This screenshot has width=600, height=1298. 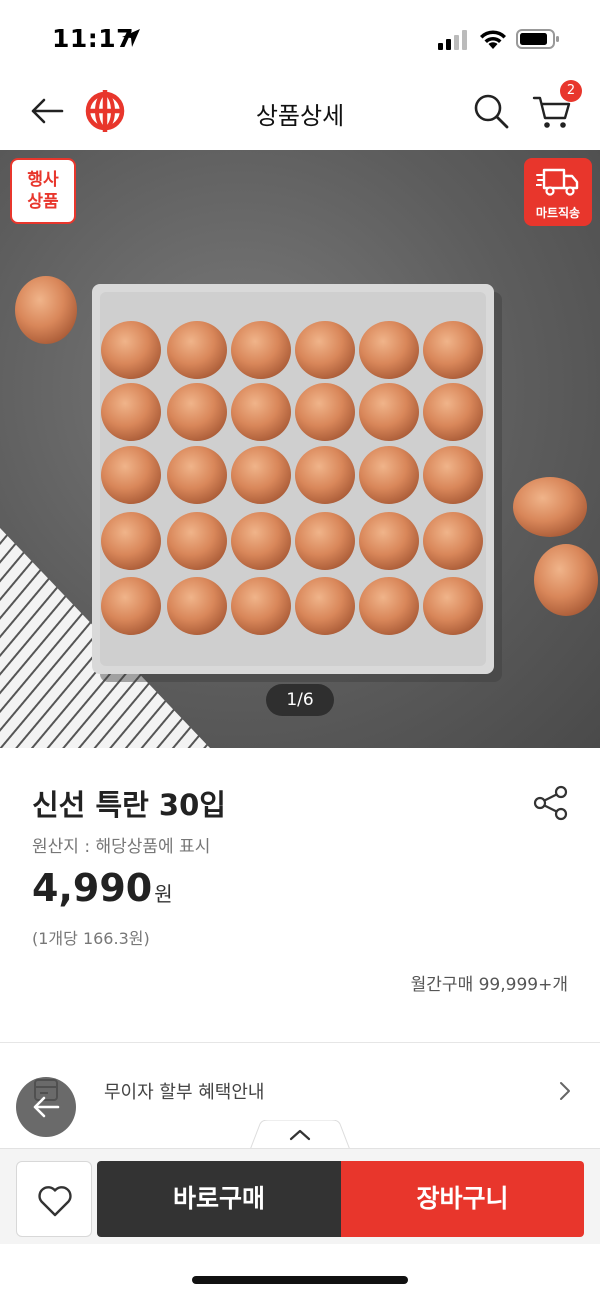 I want to click on mart-direct-delivery-badge: 마트직송, so click(x=558, y=192).